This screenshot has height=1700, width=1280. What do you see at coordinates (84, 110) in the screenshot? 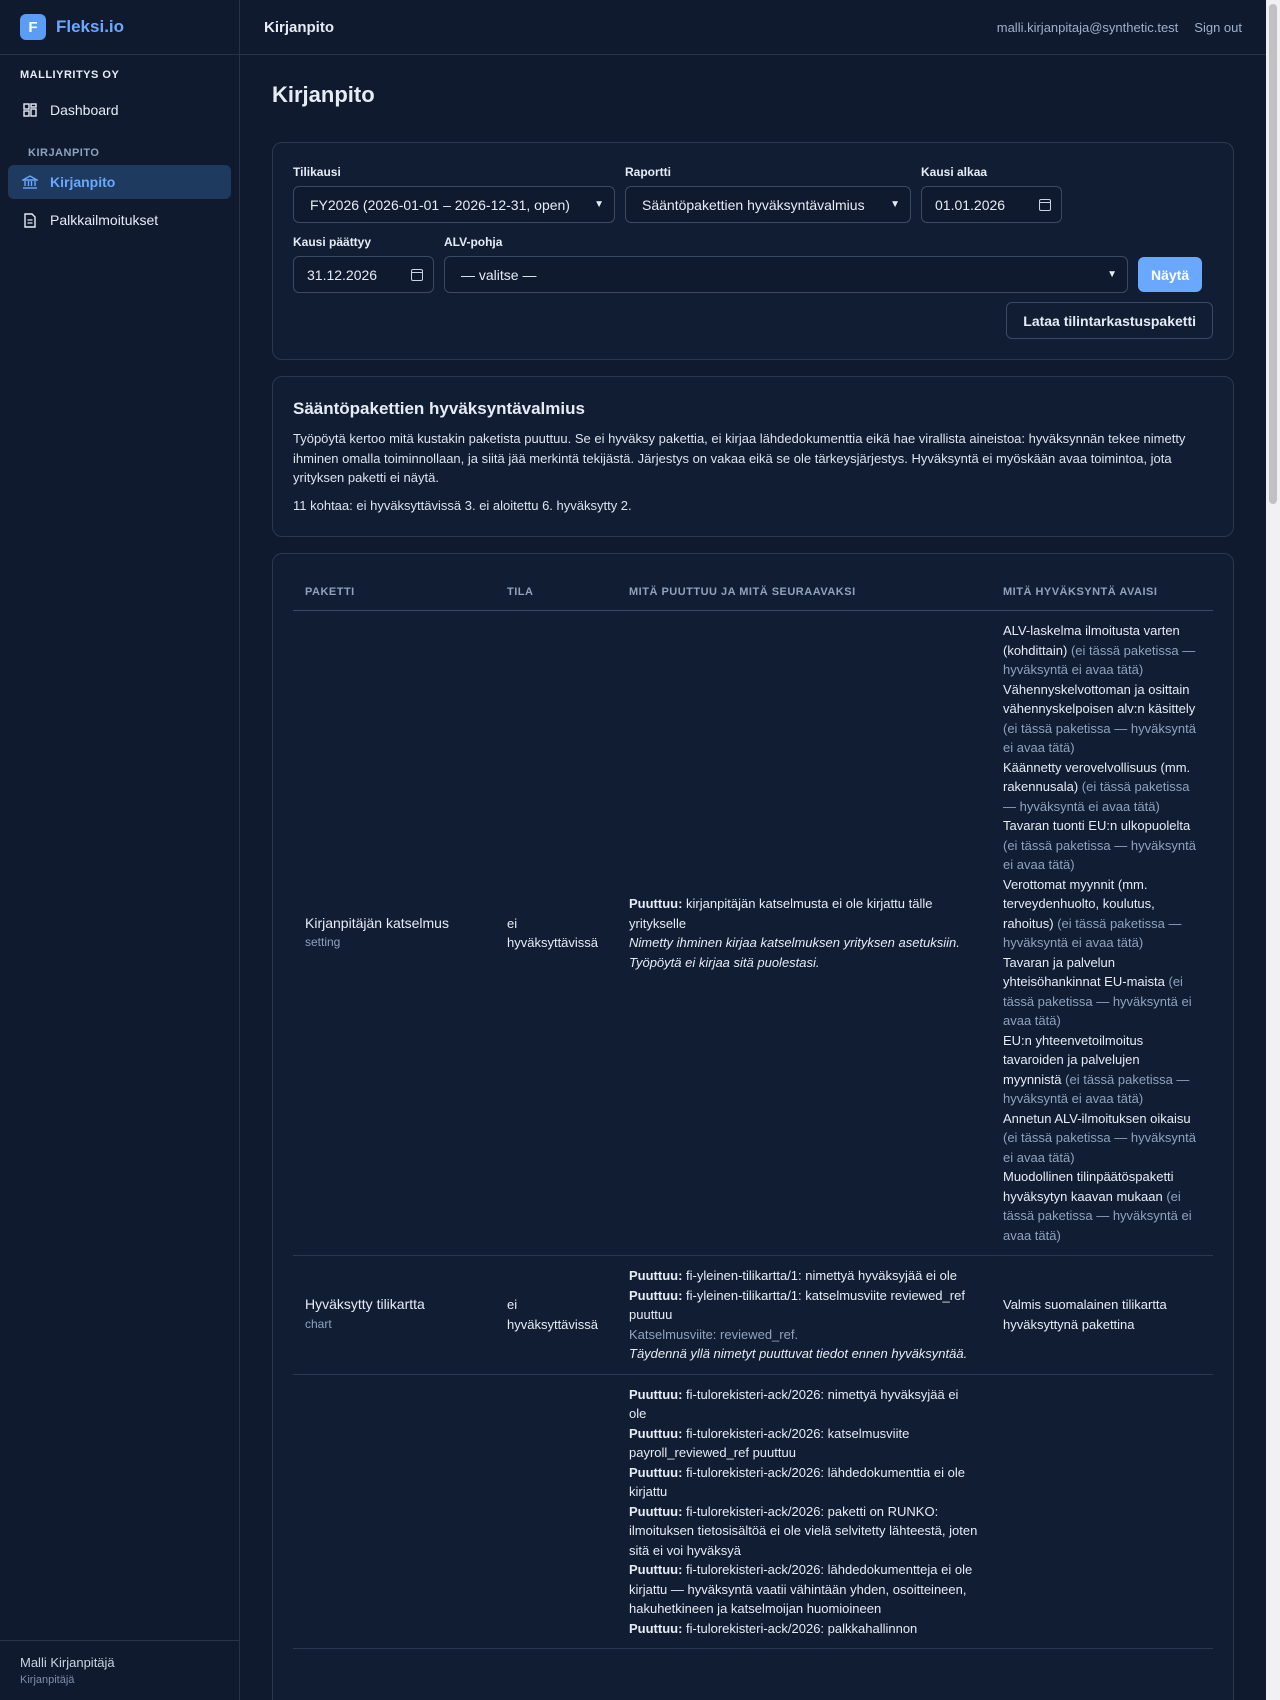
I see `sidebar-item-label: Dashboard` at bounding box center [84, 110].